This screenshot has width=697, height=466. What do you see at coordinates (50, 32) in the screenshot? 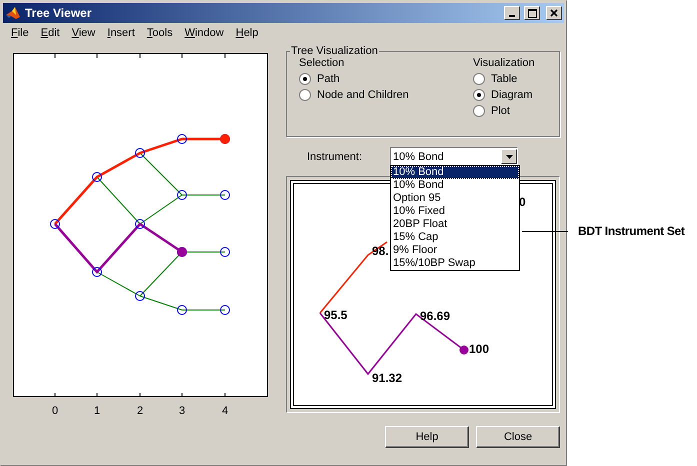
I see `menu-item: Edit` at bounding box center [50, 32].